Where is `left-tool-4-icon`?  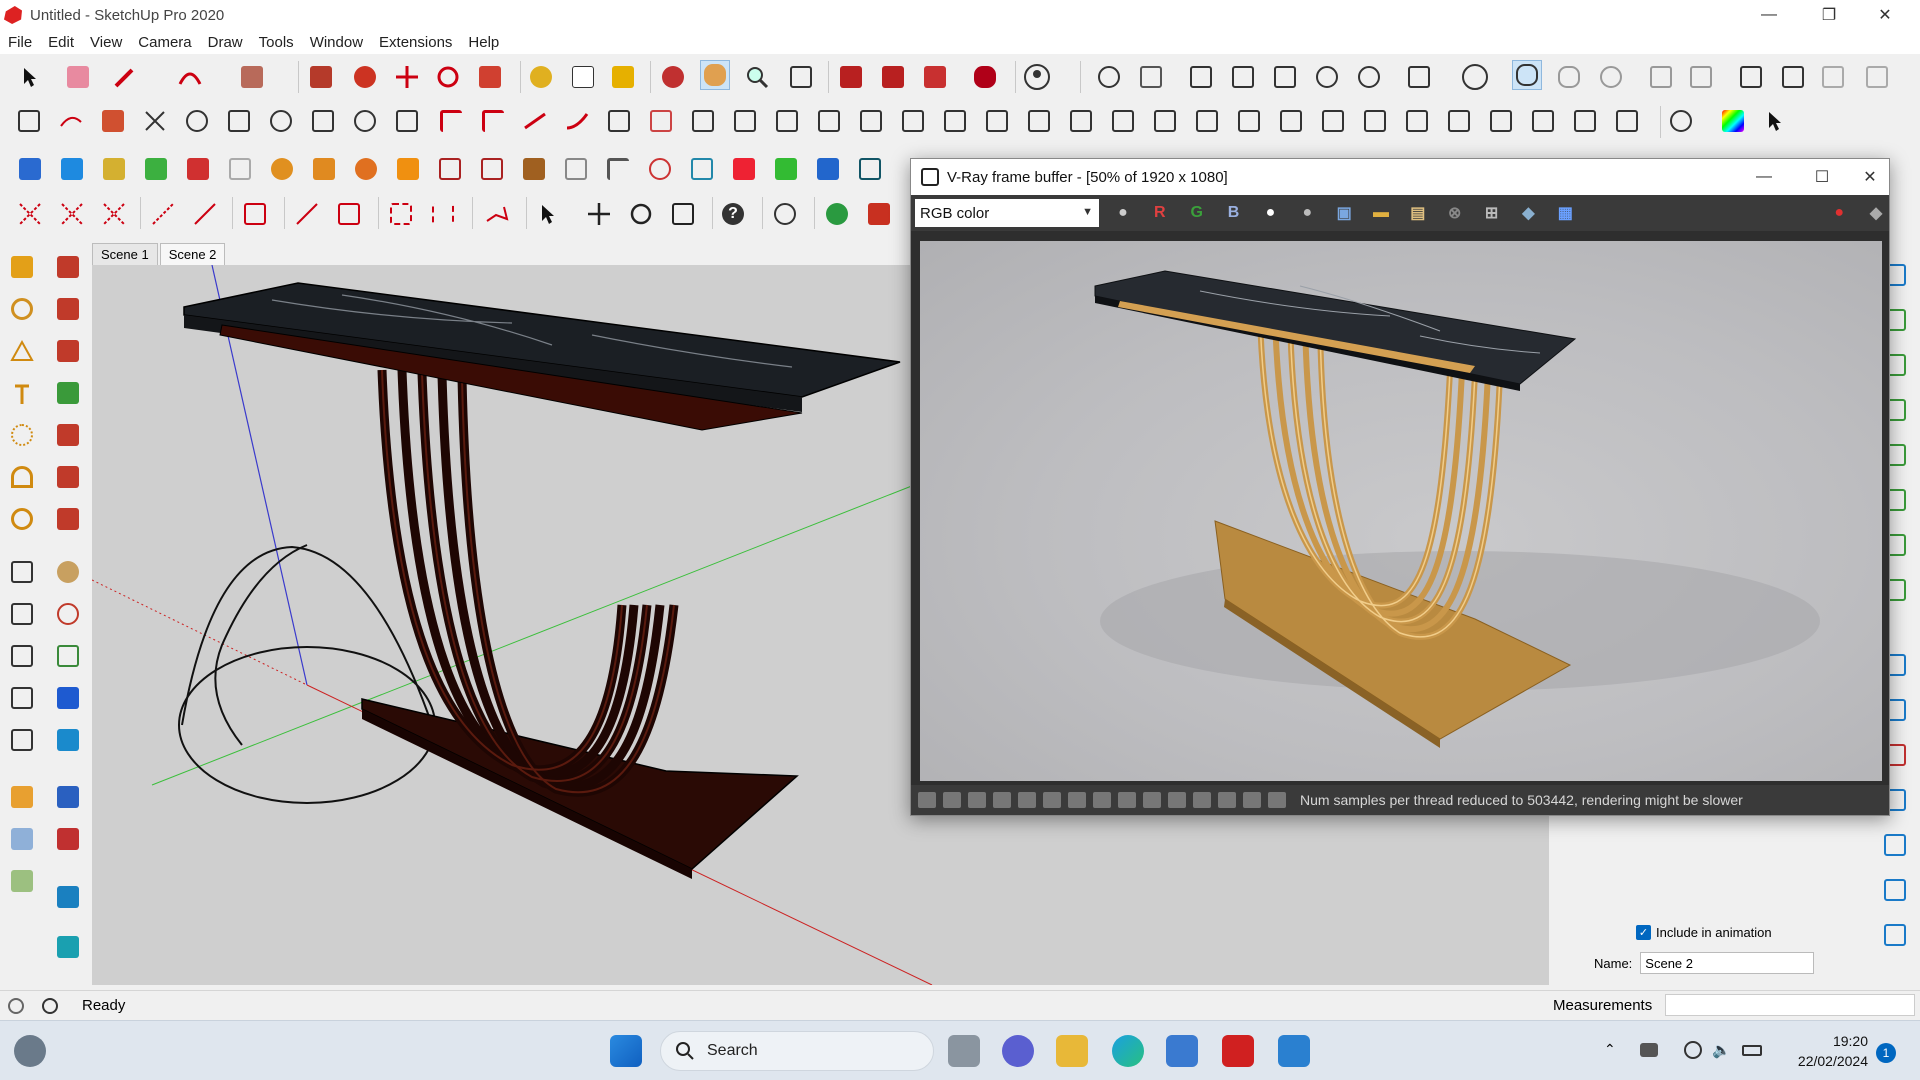
left-tool-4-icon is located at coordinates (22, 393).